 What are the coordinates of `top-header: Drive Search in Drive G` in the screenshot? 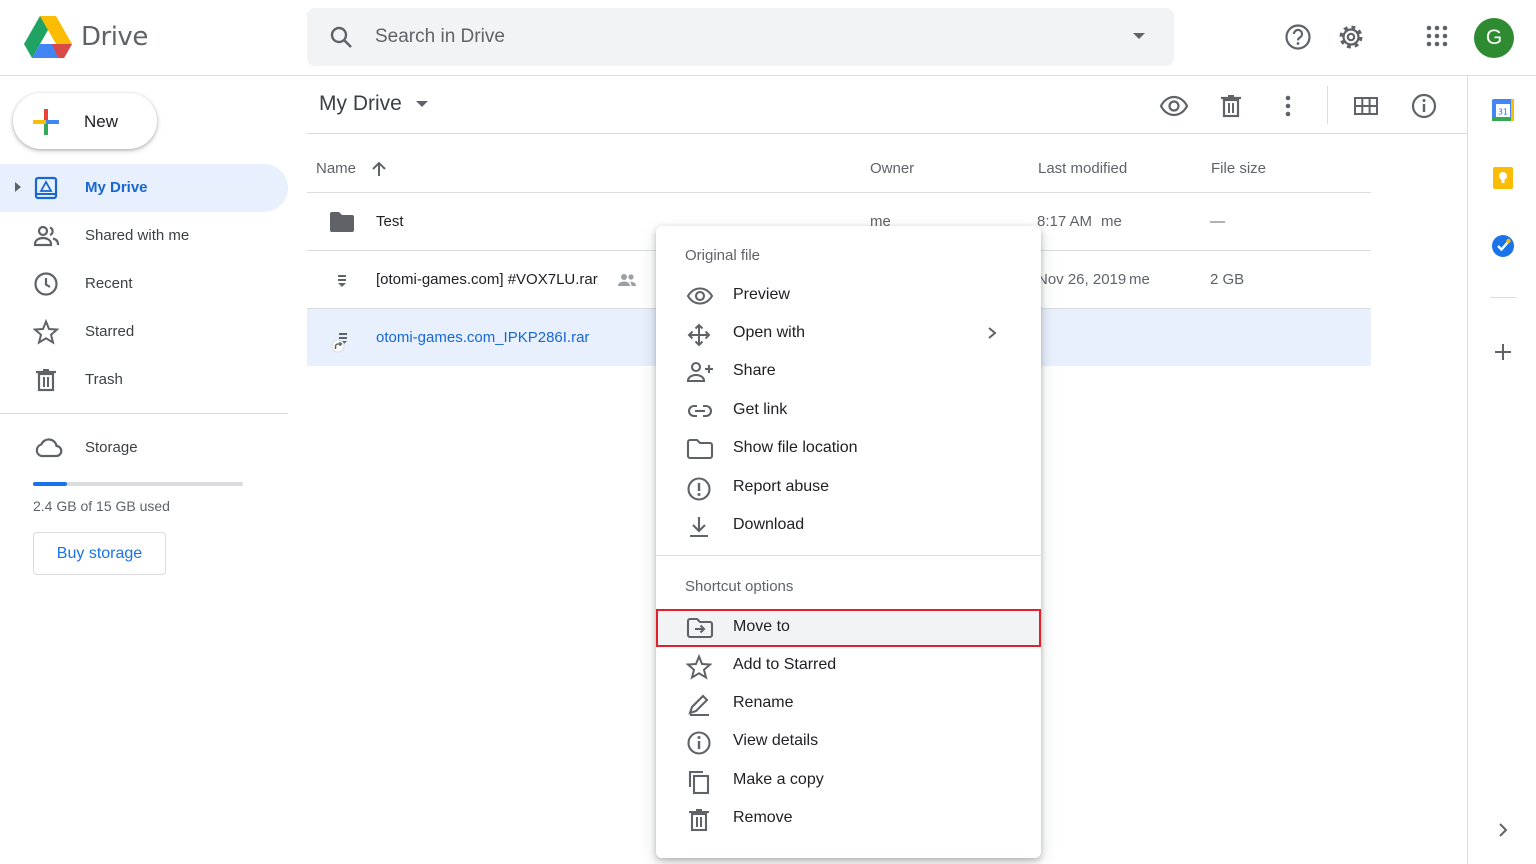 It's located at (768, 38).